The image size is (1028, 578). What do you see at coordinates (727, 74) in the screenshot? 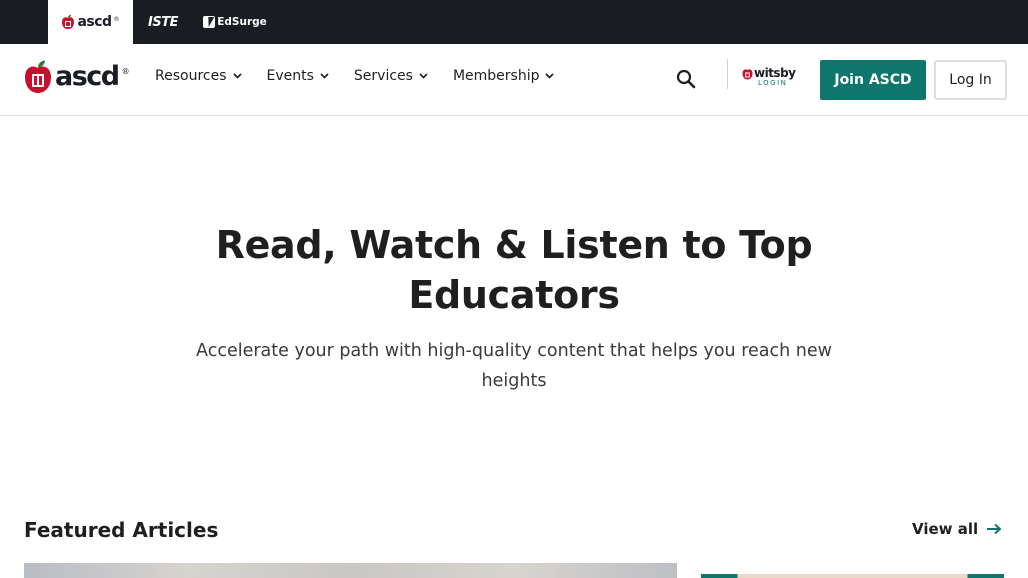
I see `header-divider` at bounding box center [727, 74].